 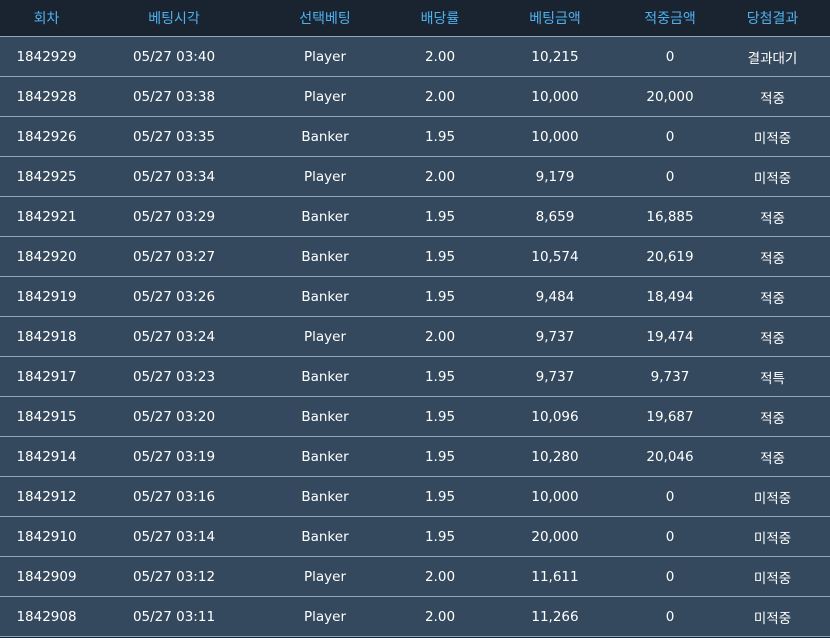 I want to click on header-result: 당첨결과, so click(x=772, y=18).